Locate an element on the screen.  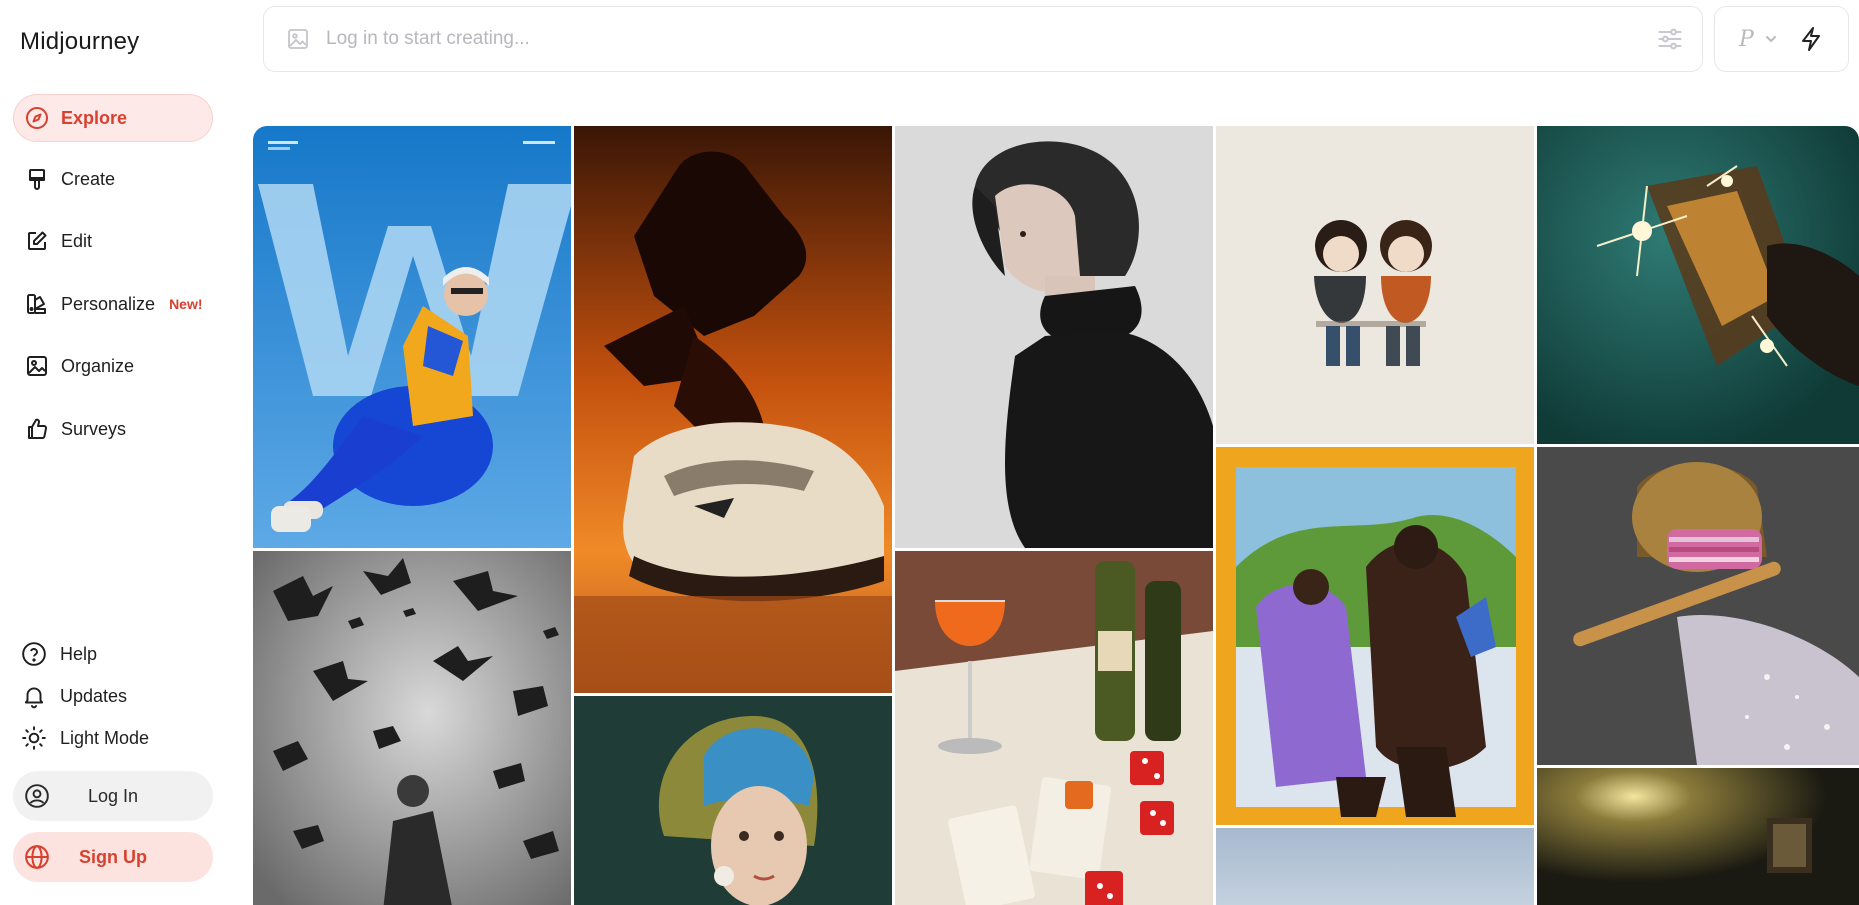
gallery-tile-sparkling-glass is located at coordinates (1698, 285).